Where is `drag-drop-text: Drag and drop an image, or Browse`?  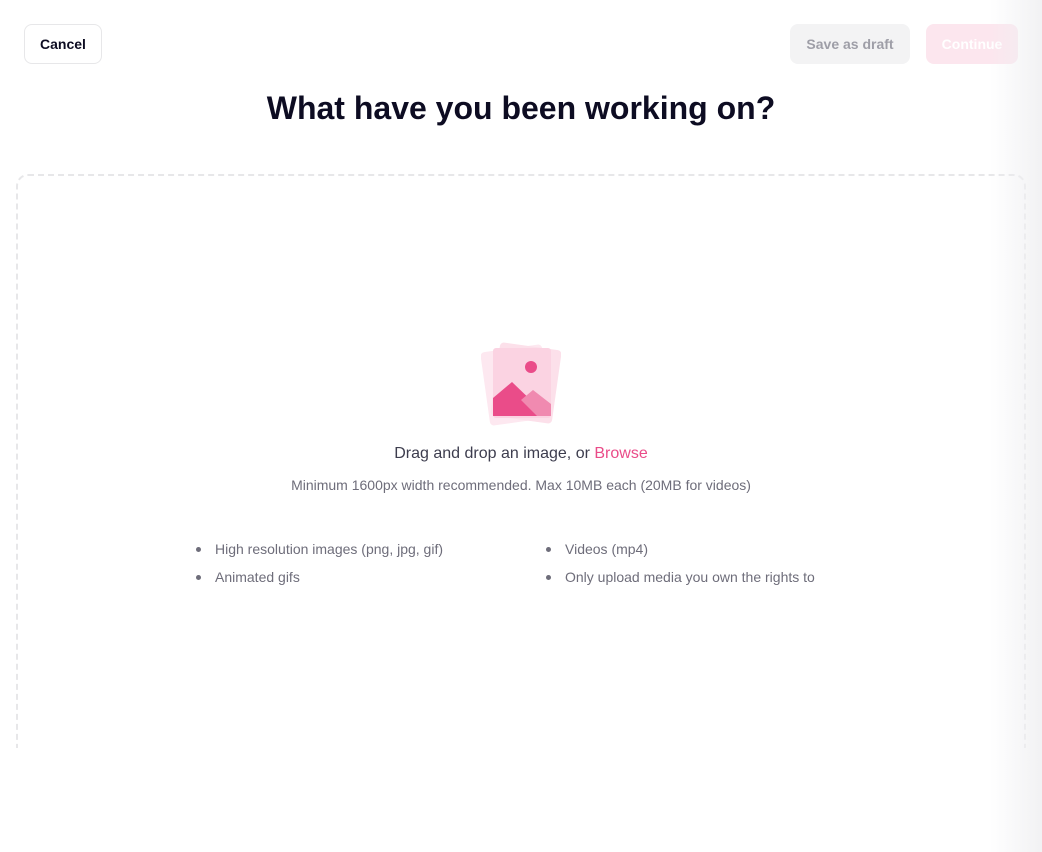 drag-drop-text: Drag and drop an image, or Browse is located at coordinates (521, 454).